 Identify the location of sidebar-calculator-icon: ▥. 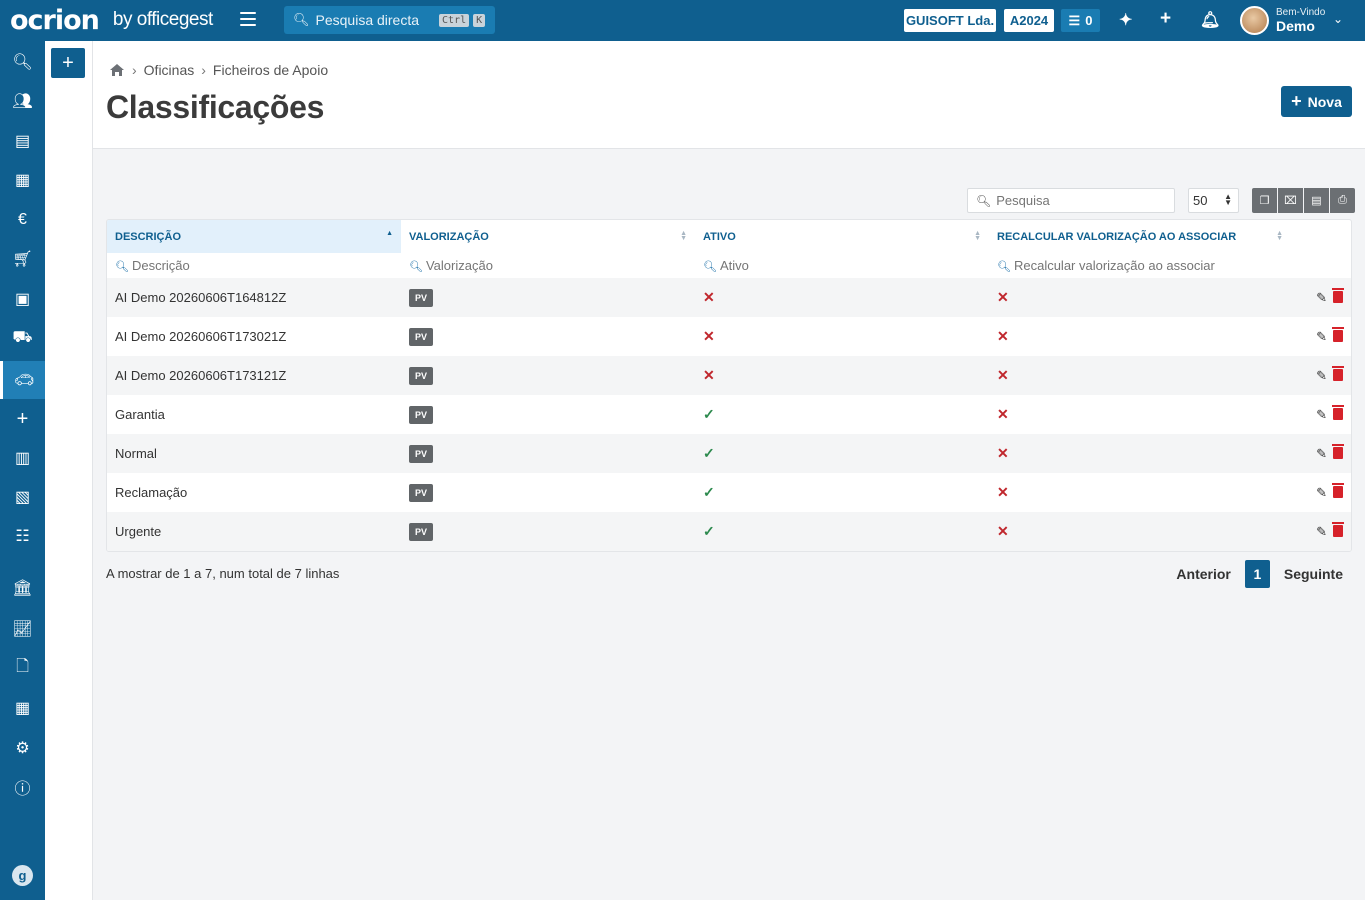
(22, 458).